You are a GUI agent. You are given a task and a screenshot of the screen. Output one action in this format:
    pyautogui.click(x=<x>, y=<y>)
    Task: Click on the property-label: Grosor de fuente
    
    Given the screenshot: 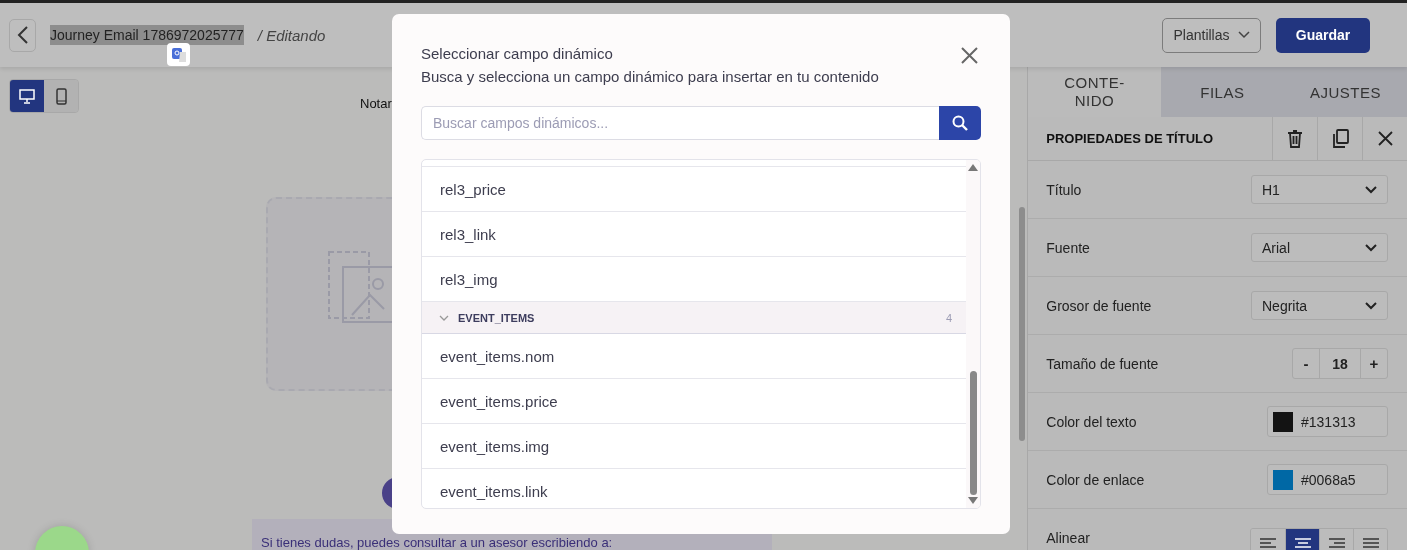 What is the action you would take?
    pyautogui.click(x=1099, y=305)
    